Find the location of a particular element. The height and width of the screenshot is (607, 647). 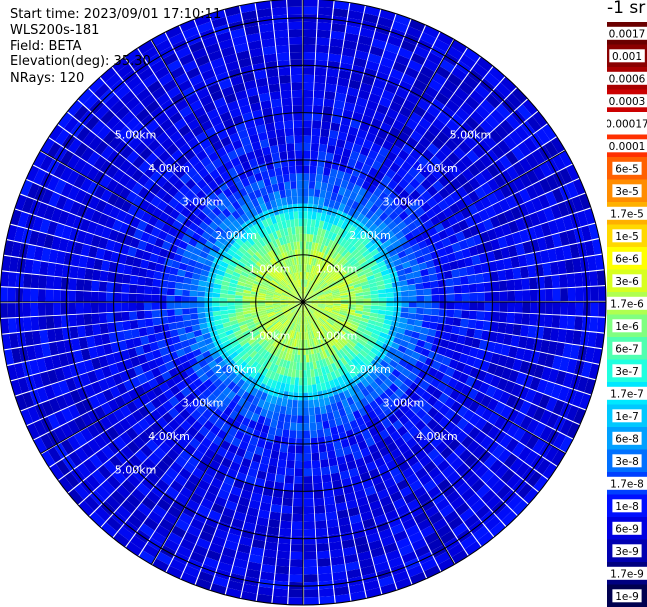

colorbar-label: 1e-8 is located at coordinates (627, 507).